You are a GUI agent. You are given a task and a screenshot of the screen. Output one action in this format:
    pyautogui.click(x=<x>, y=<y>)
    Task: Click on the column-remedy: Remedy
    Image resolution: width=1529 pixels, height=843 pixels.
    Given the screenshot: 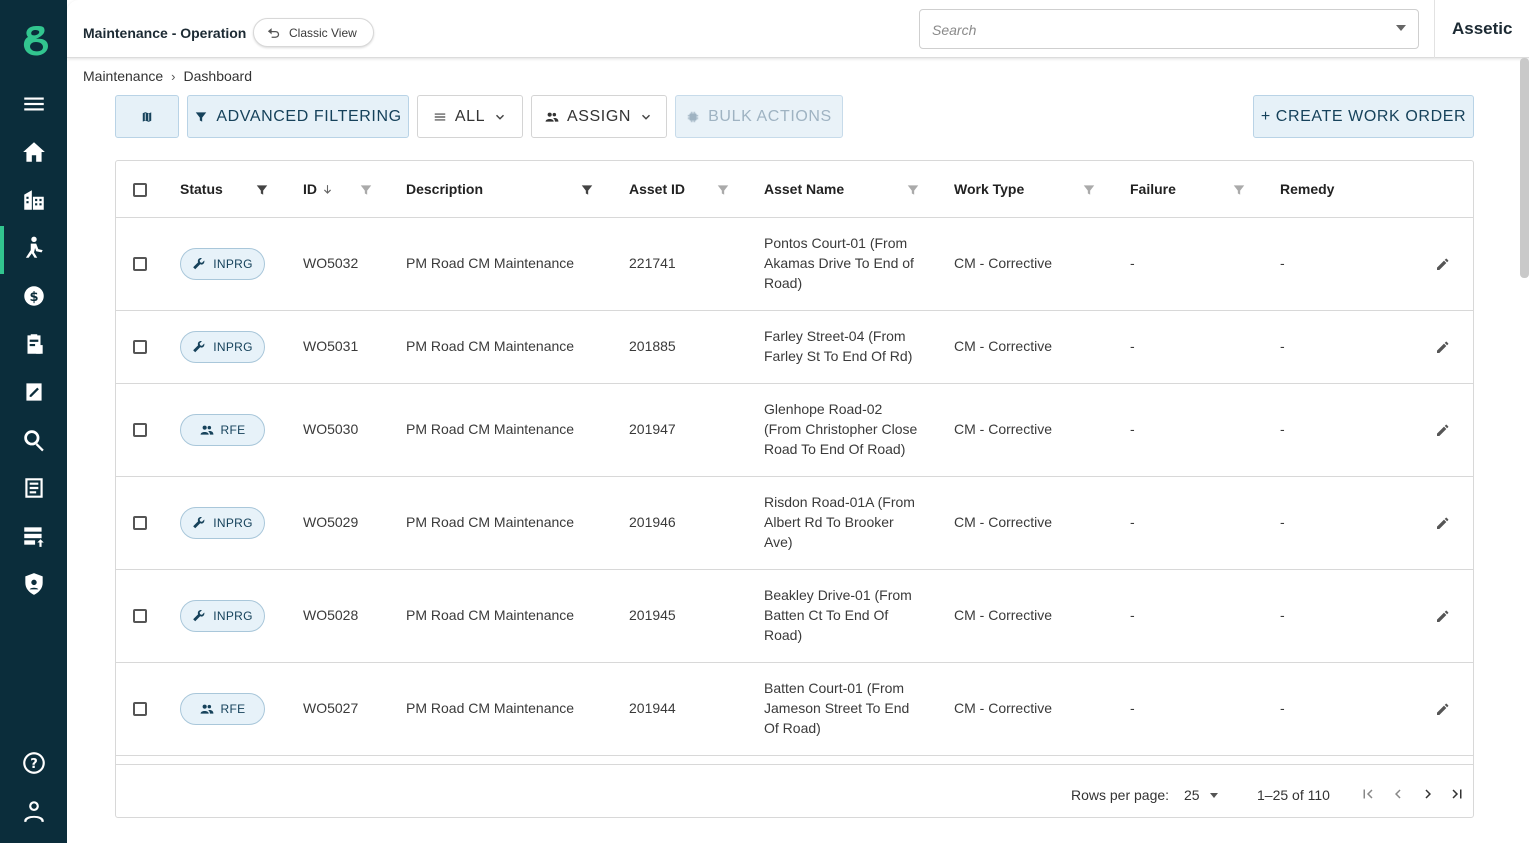 What is the action you would take?
    pyautogui.click(x=1307, y=189)
    